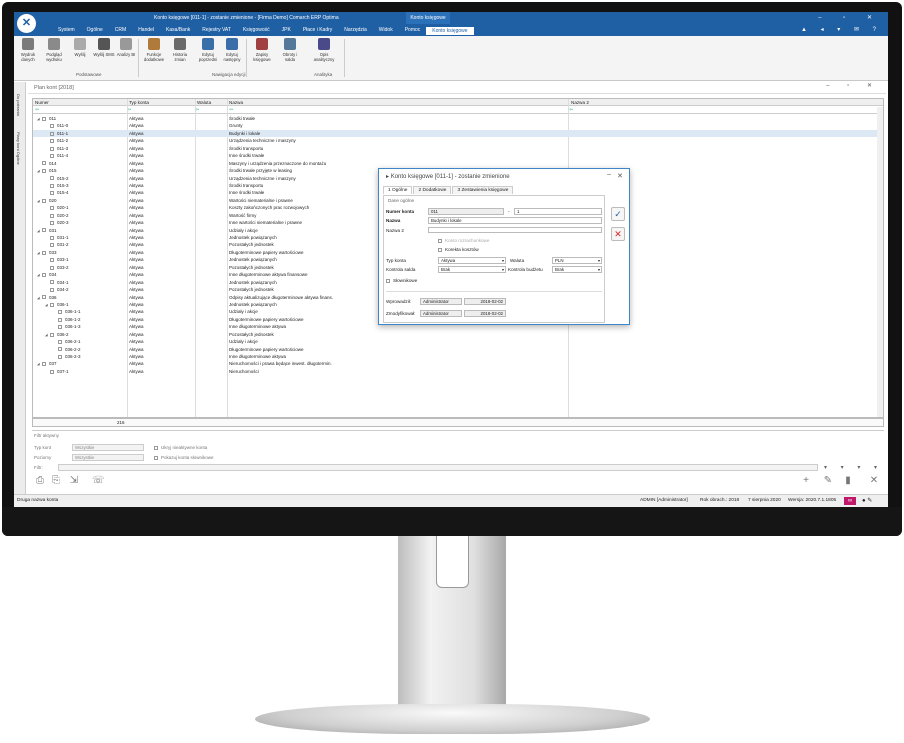  I want to click on table-row: ◢ 036-2 Aktywa Pozostałych jednostek, so click(458, 334).